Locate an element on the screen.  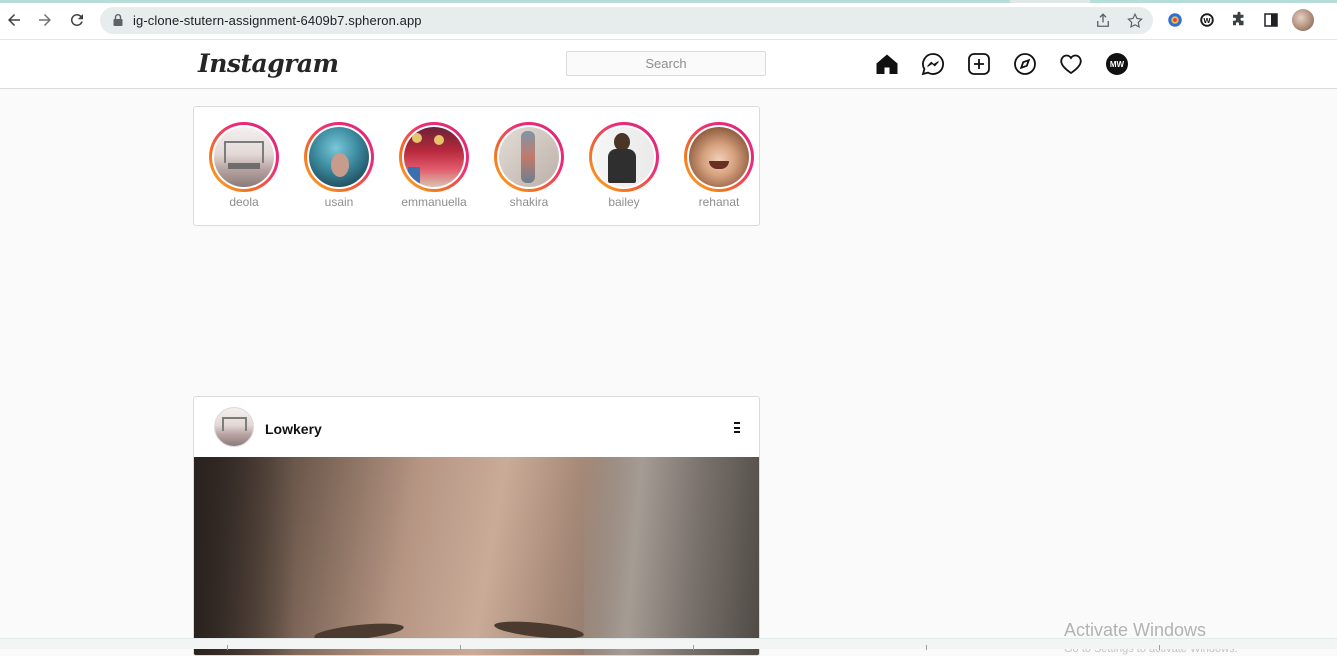
home-icon is located at coordinates (887, 64).